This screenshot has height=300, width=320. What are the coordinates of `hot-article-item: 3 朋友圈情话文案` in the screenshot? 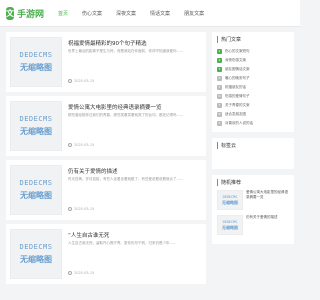 It's located at (253, 69).